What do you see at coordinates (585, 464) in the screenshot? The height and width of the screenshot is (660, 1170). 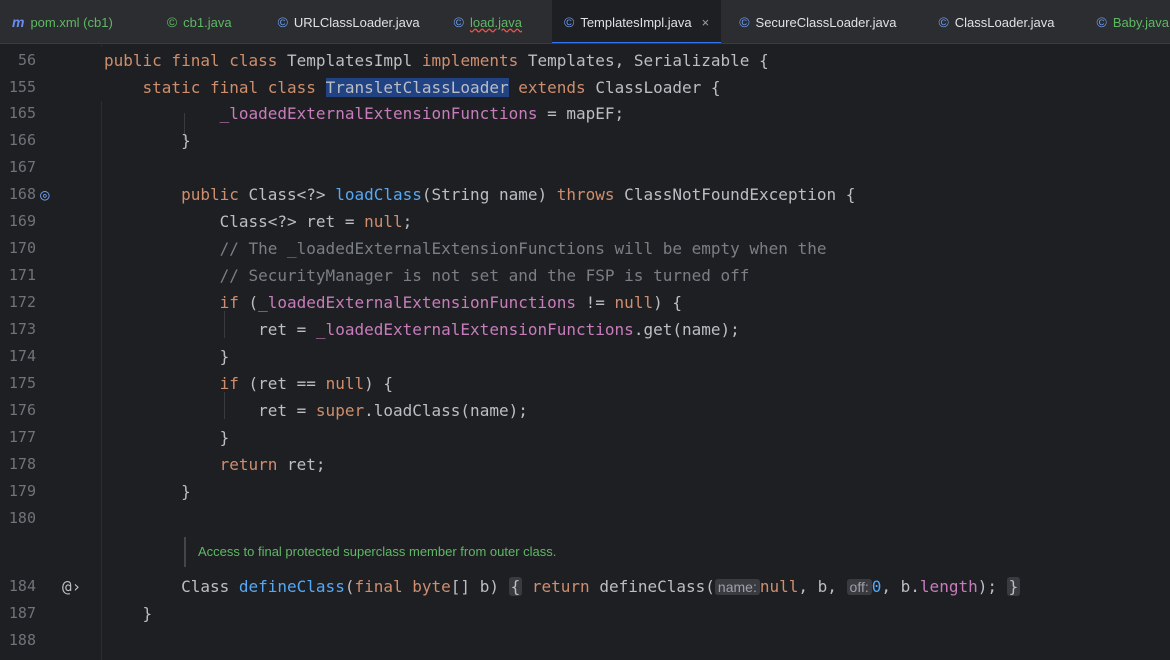 I see `code-line-178: 178 return ret;` at bounding box center [585, 464].